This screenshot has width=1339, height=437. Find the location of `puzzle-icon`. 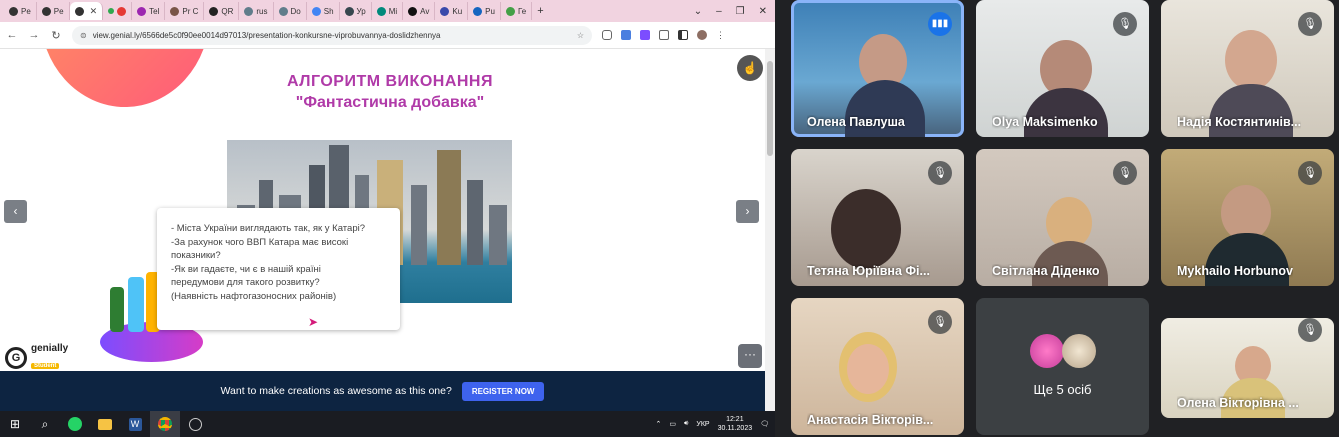

puzzle-icon is located at coordinates (664, 34).